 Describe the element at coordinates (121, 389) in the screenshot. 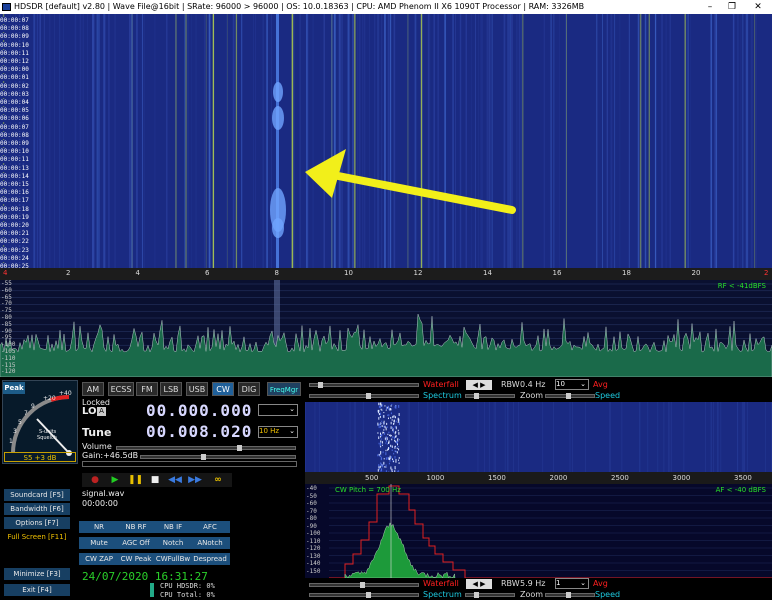

I see `mode-ecss-button: ECSS` at that location.